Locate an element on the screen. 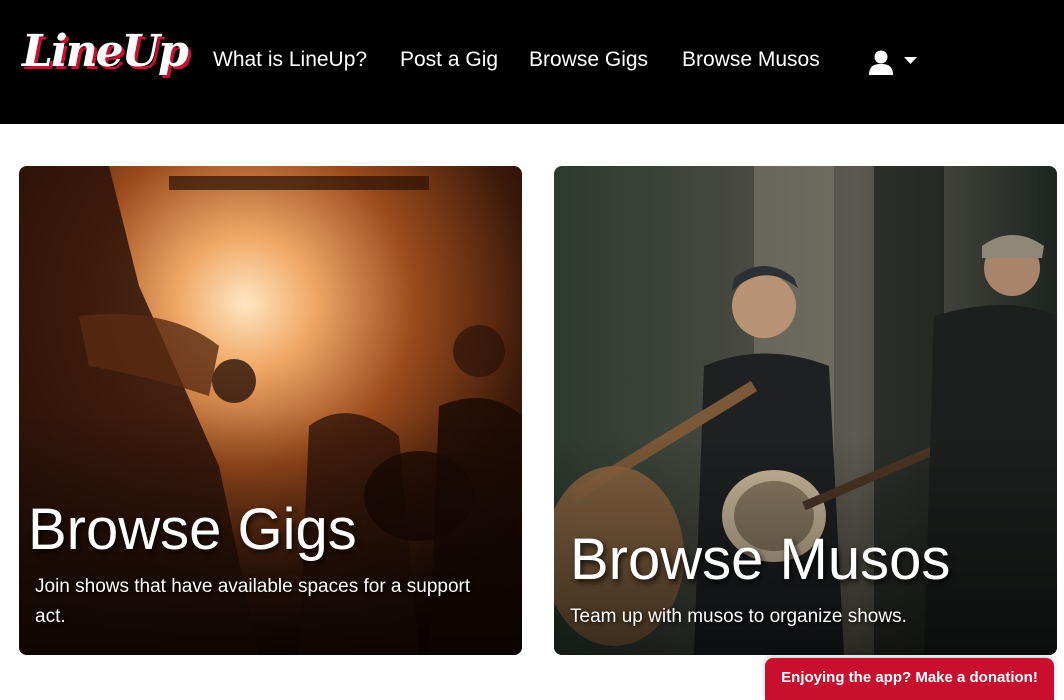 Image resolution: width=1064 pixels, height=700 pixels. donate-button: Enjoying the app? Make a donation! is located at coordinates (909, 679).